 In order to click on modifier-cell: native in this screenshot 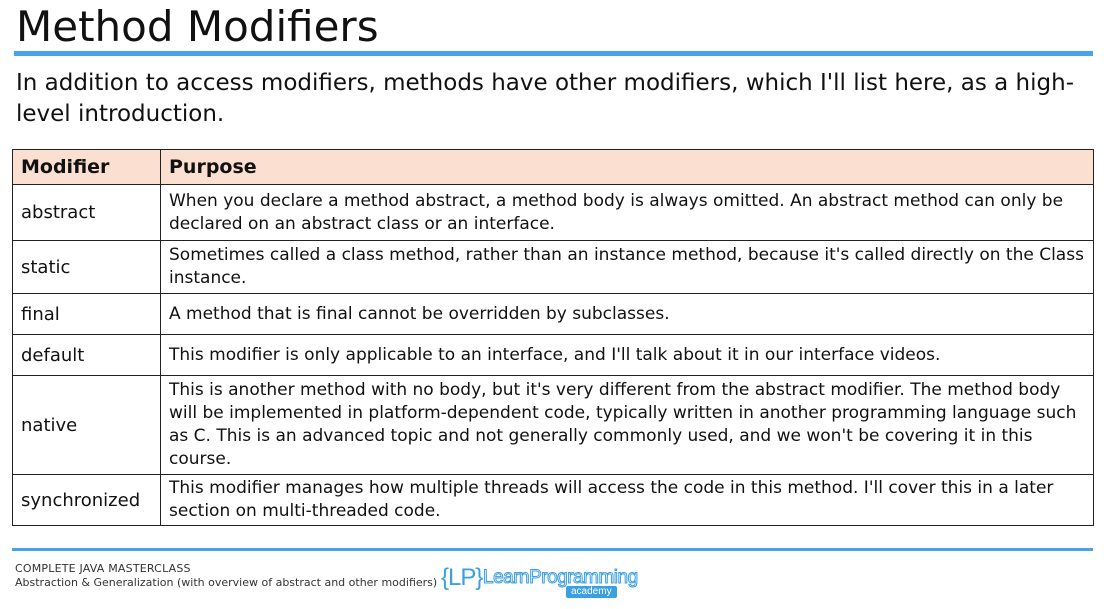, I will do `click(86, 425)`.